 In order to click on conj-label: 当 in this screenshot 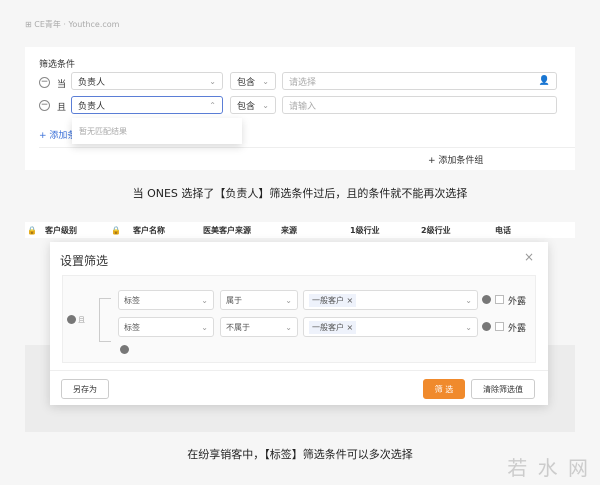, I will do `click(62, 85)`.